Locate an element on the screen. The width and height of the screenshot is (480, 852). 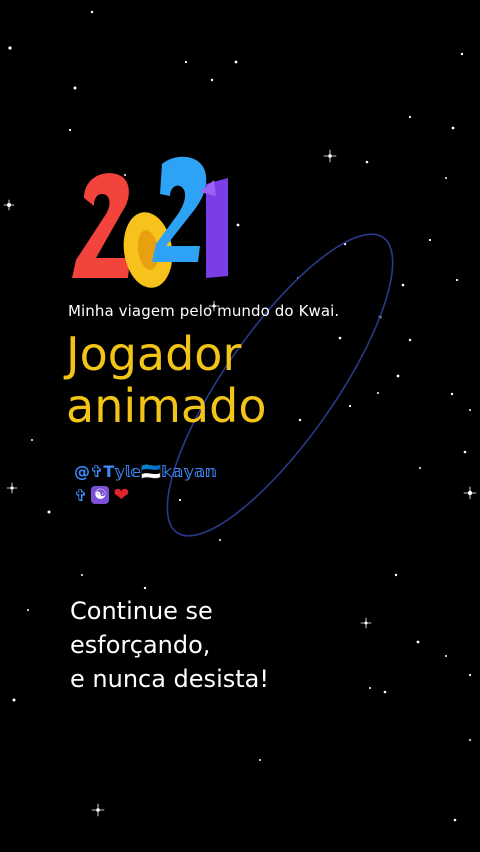
digit-2-first: . is located at coordinates (101, 225).